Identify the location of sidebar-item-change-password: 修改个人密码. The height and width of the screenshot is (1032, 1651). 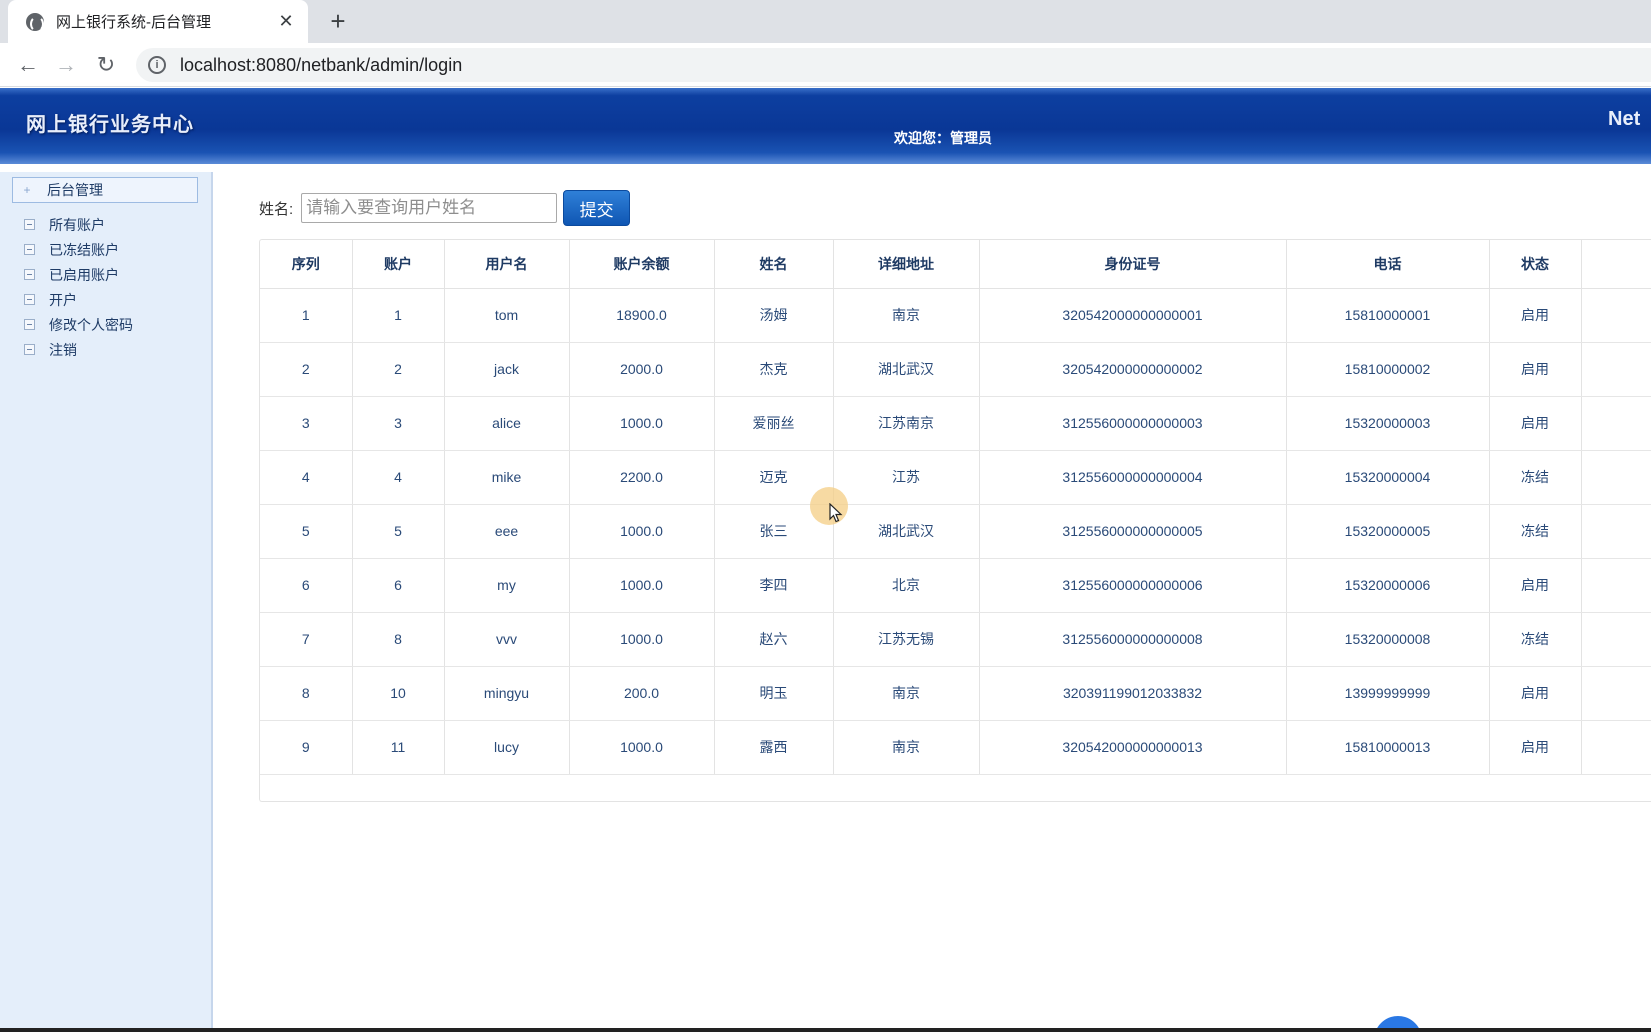
(78, 324).